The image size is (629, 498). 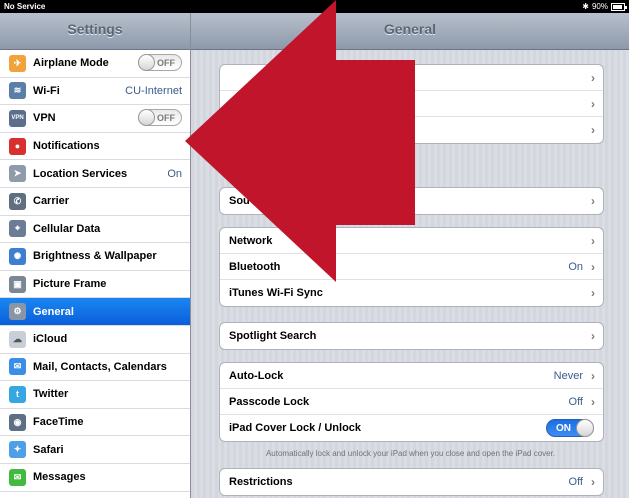 I want to click on gear-icon: ⚙, so click(x=17, y=312).